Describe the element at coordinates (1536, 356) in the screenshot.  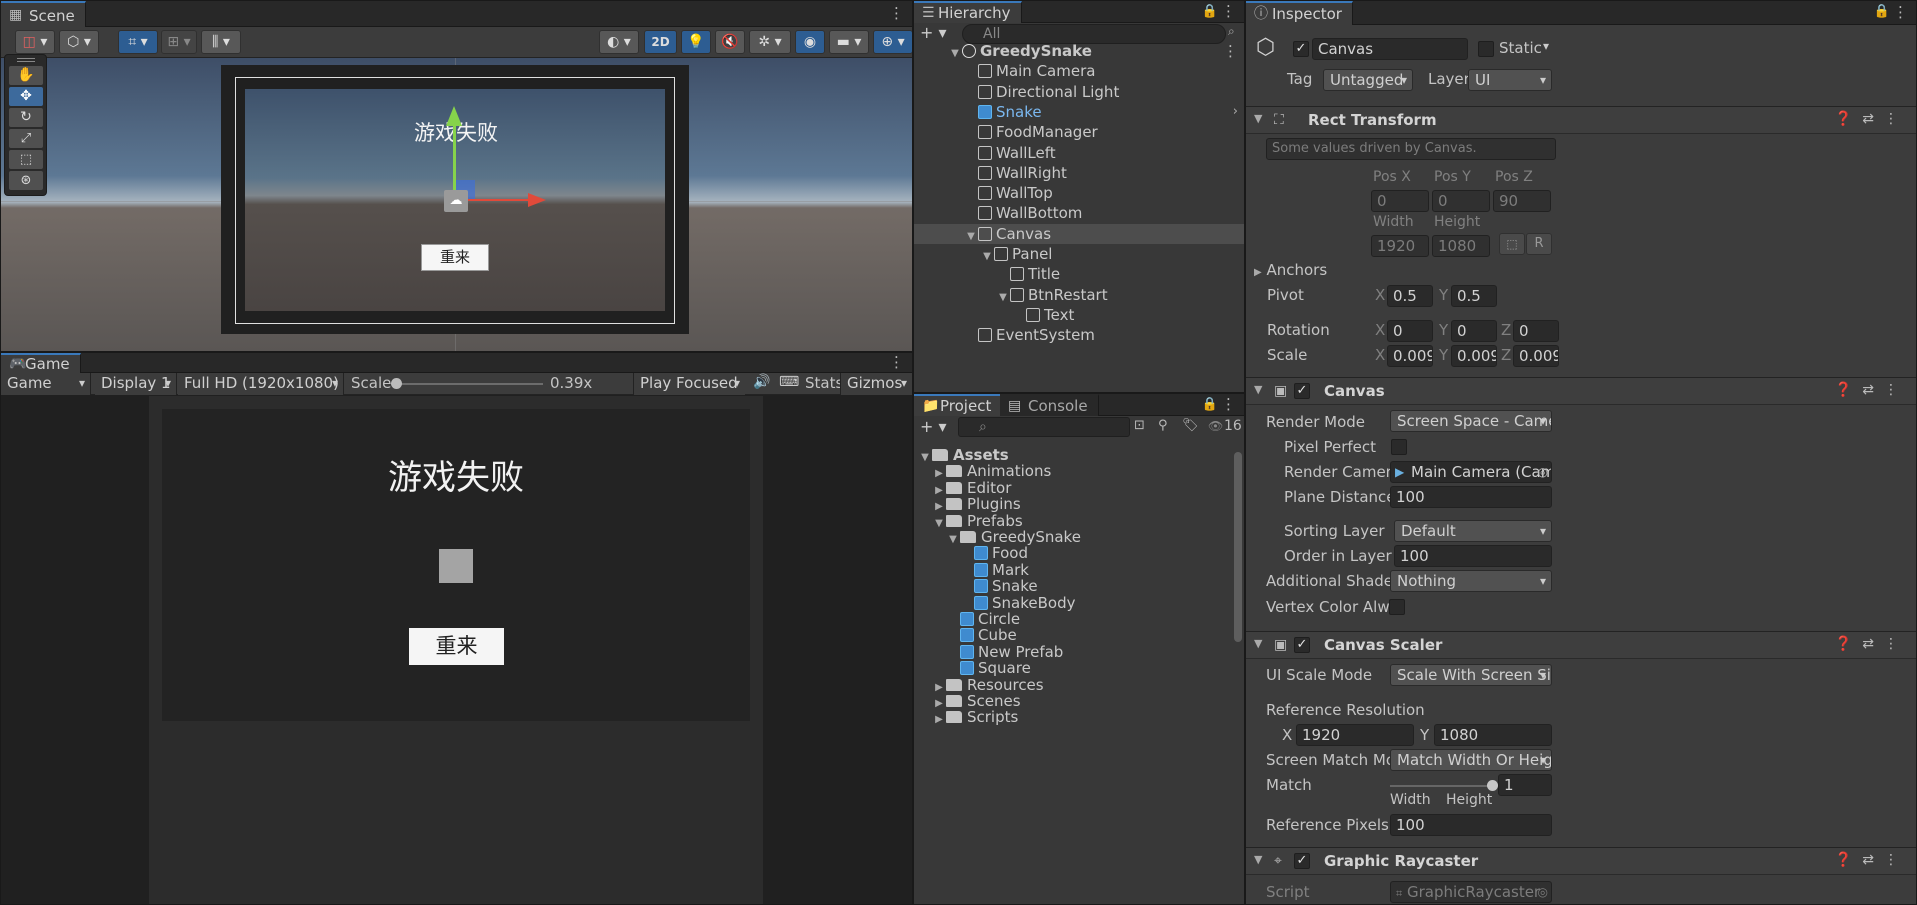
I see `scale-z-field: 0.009` at that location.